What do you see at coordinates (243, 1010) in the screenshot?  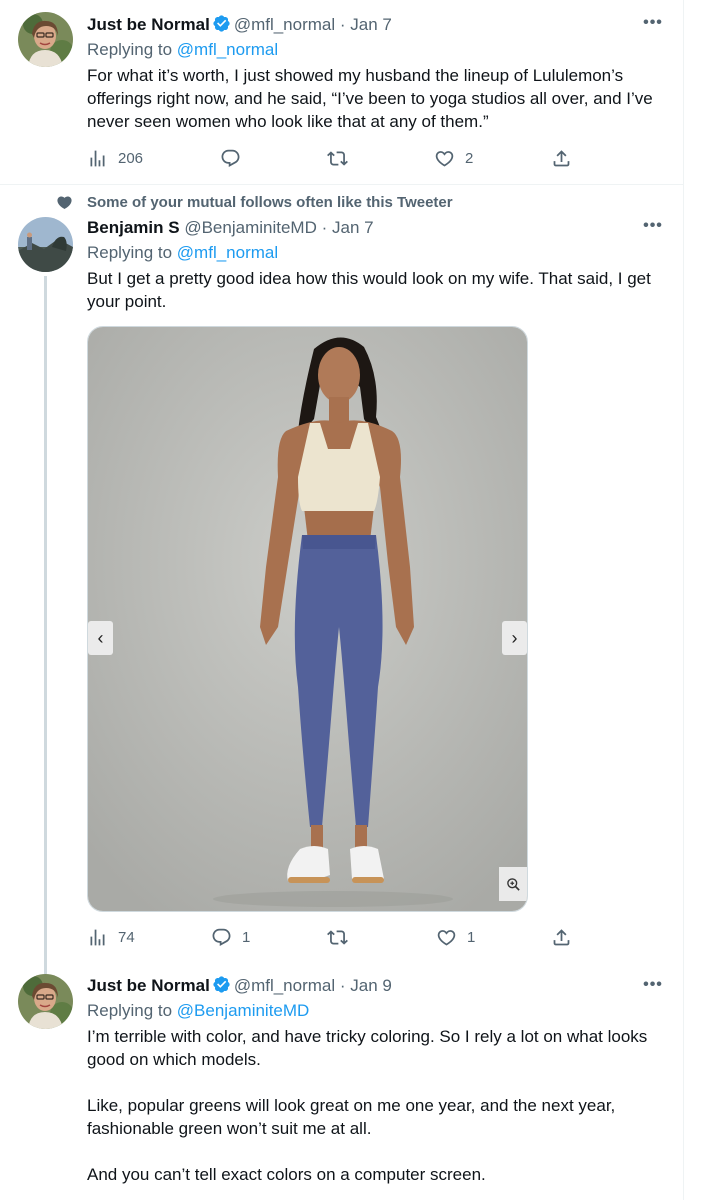 I see `replying-to-link: @BenjaminiteMD` at bounding box center [243, 1010].